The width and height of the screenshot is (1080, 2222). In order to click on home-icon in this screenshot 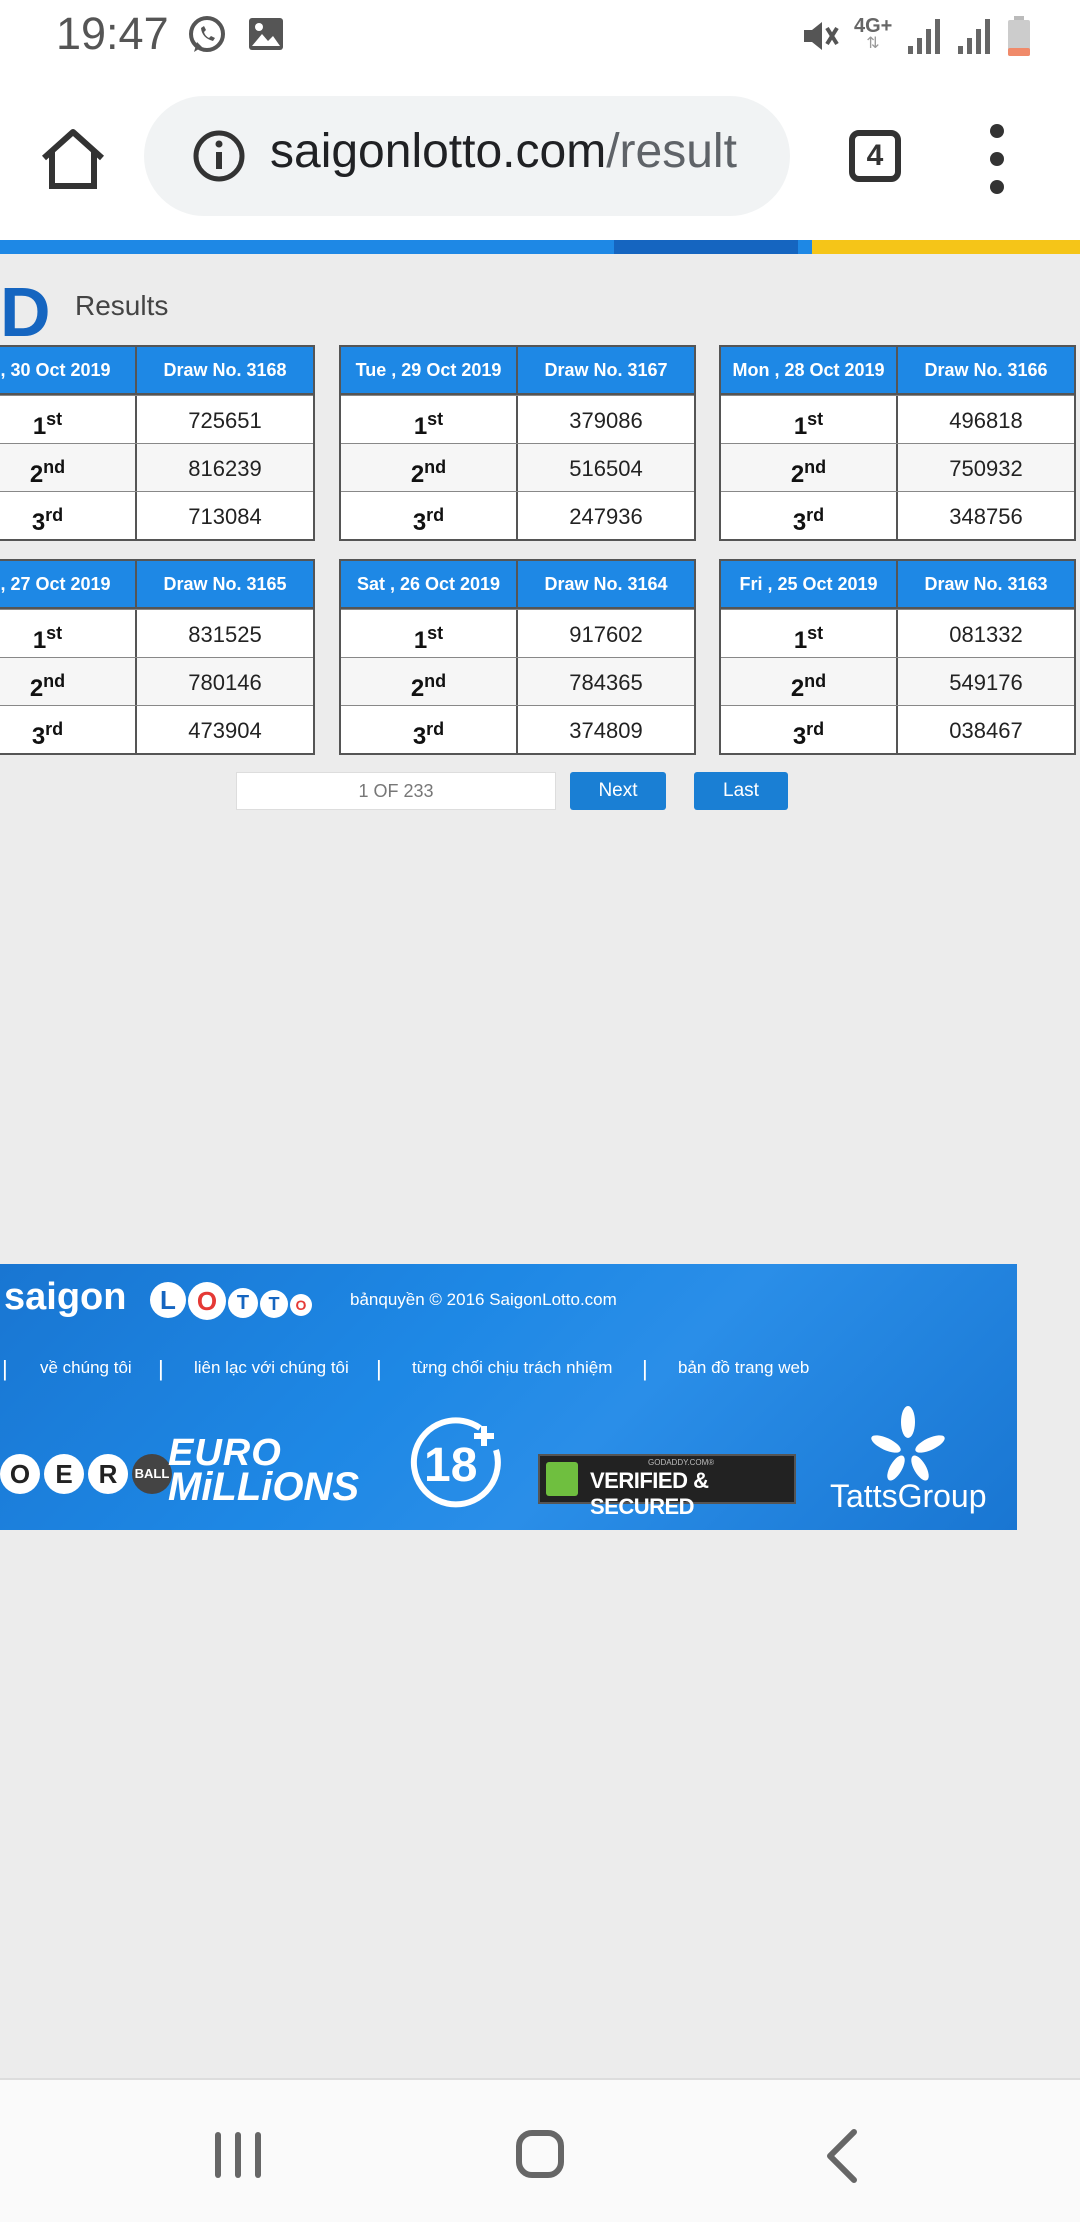, I will do `click(73, 159)`.